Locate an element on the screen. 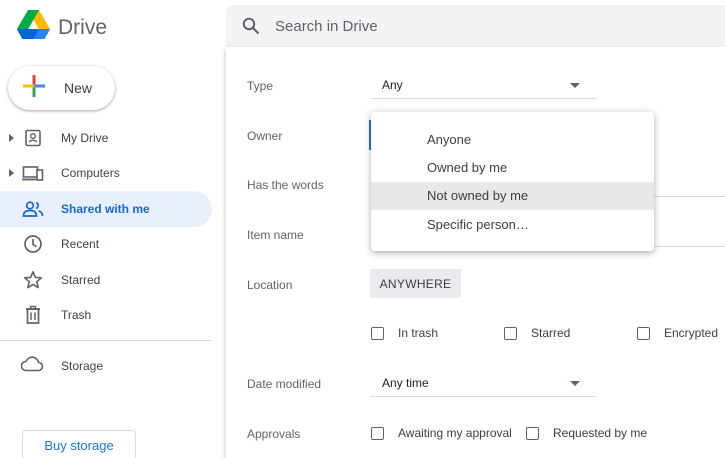 This screenshot has height=458, width=725. checkbox-label: Requested by me is located at coordinates (600, 433).